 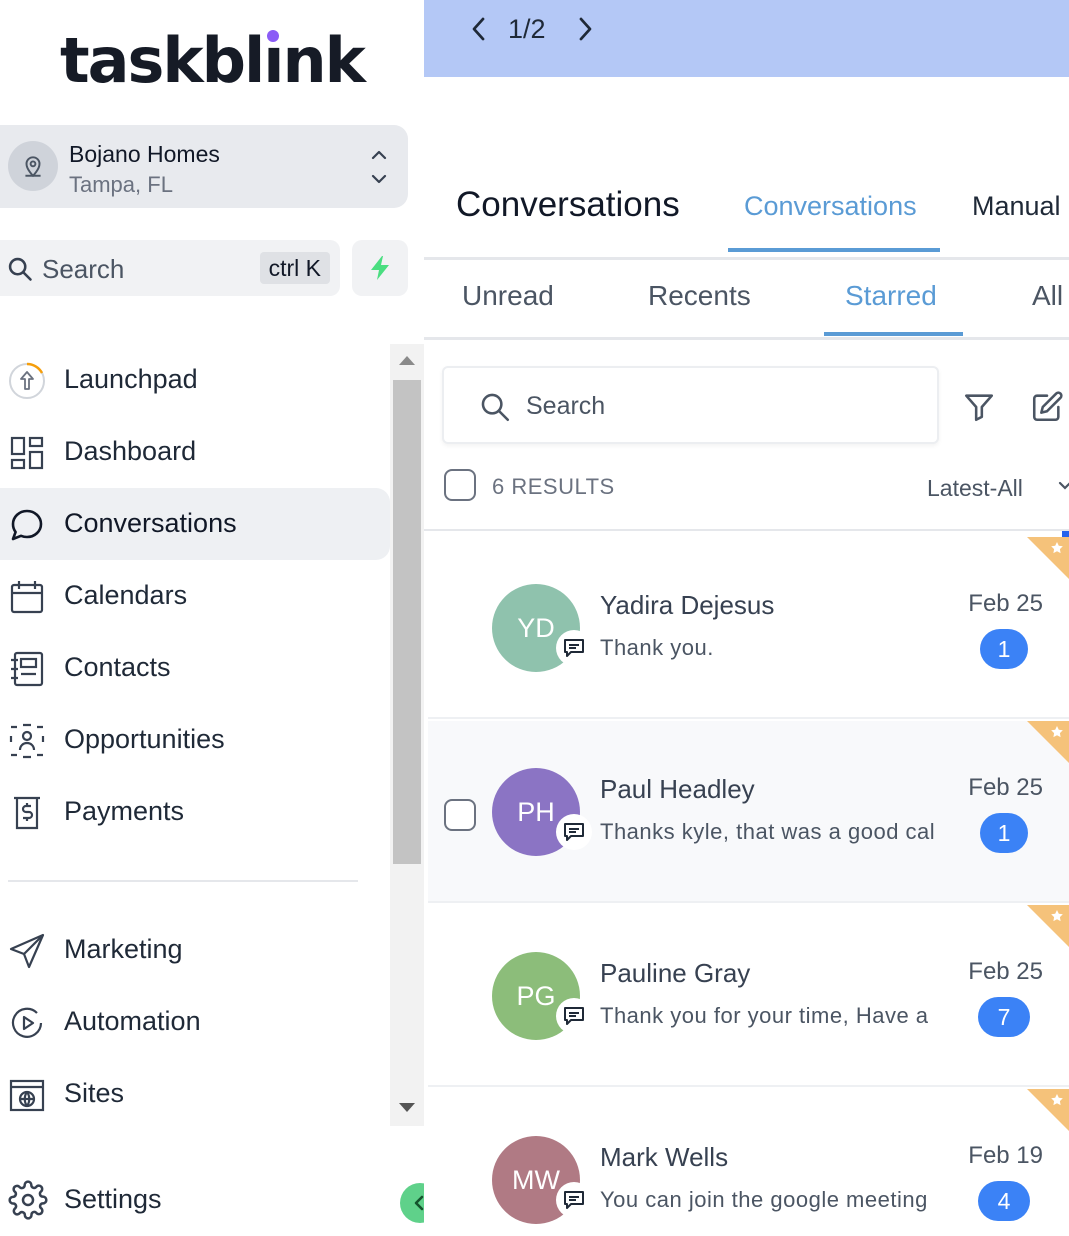 I want to click on active-tab-indicator, so click(x=893, y=334).